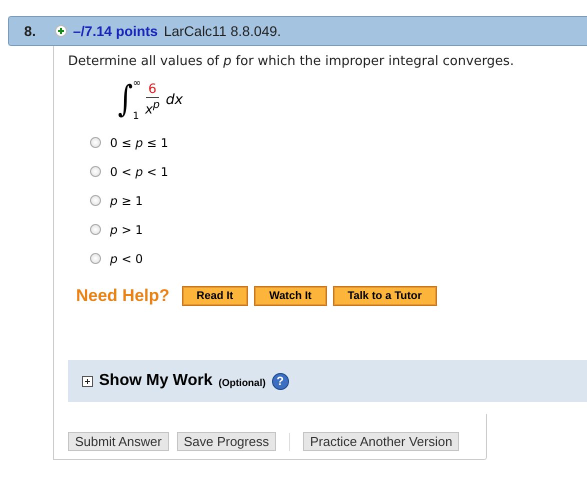  What do you see at coordinates (384, 296) in the screenshot?
I see `help-button: Talk to a Tutor` at bounding box center [384, 296].